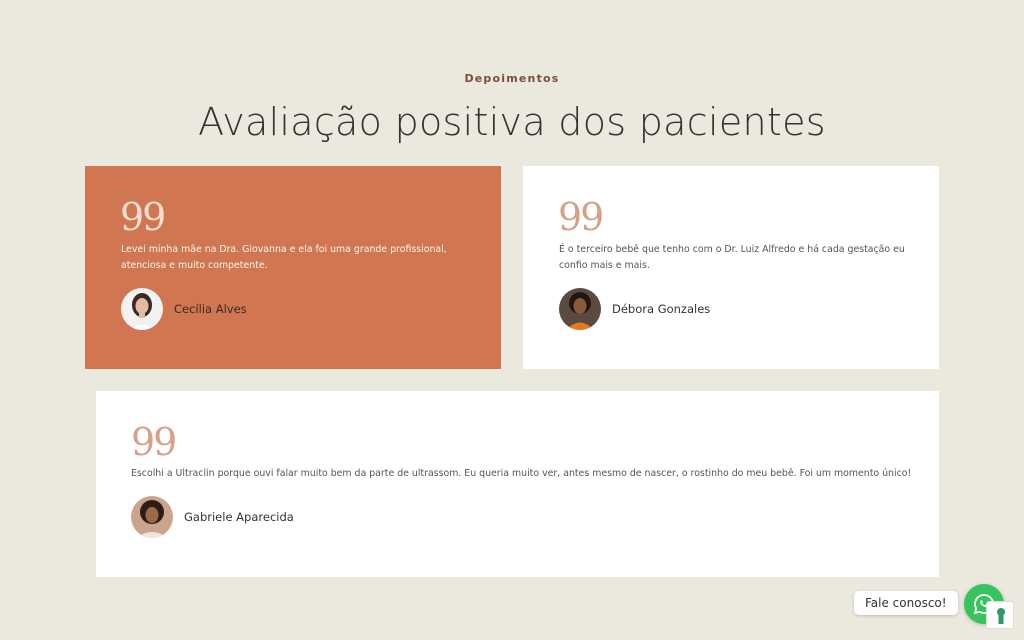  I want to click on testimonial-author: Cecília Alves, so click(184, 309).